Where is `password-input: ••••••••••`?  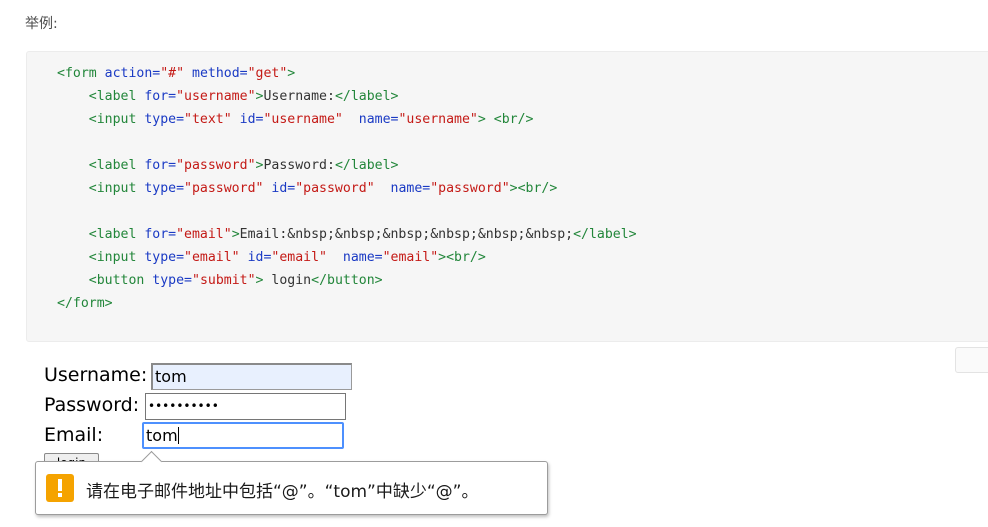 password-input: •••••••••• is located at coordinates (245, 406).